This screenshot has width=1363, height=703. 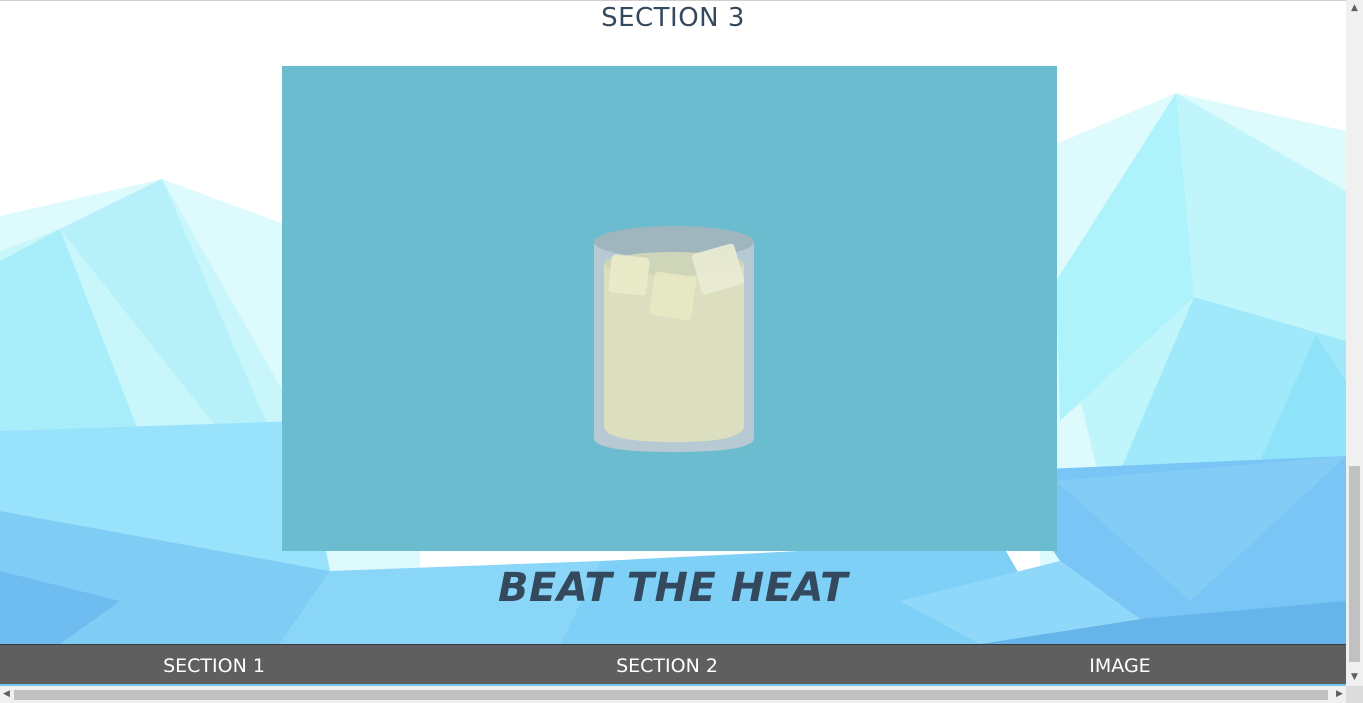 What do you see at coordinates (1354, 8) in the screenshot?
I see `scroll-up-arrow-icon: ▲` at bounding box center [1354, 8].